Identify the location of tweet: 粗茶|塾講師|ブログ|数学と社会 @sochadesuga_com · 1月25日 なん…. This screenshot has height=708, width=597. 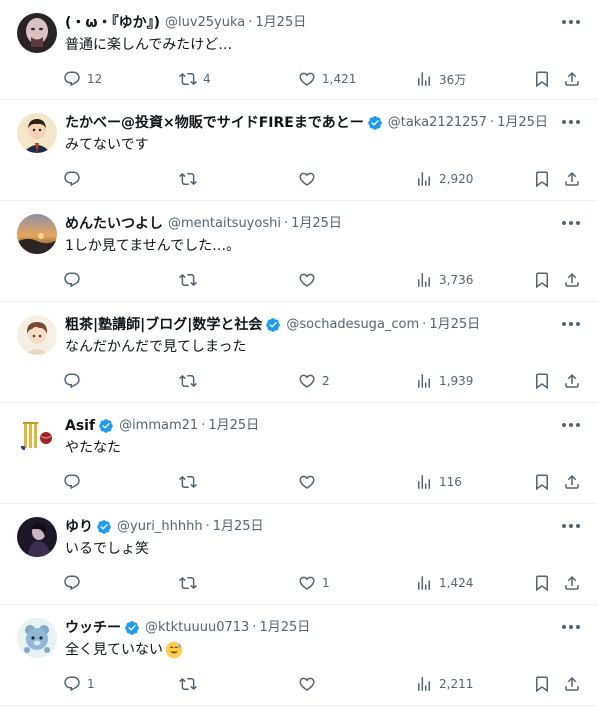
(298, 352).